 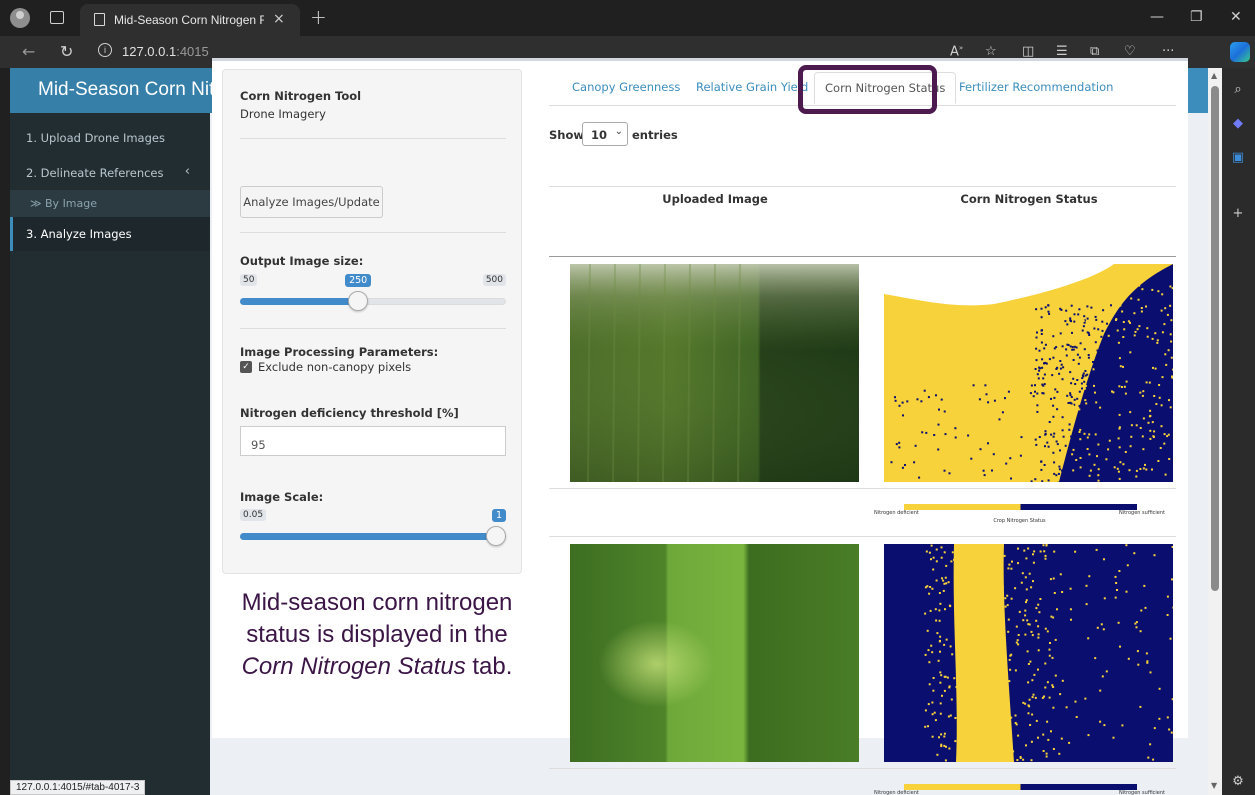 What do you see at coordinates (494, 280) in the screenshot?
I see `slider-max: 500` at bounding box center [494, 280].